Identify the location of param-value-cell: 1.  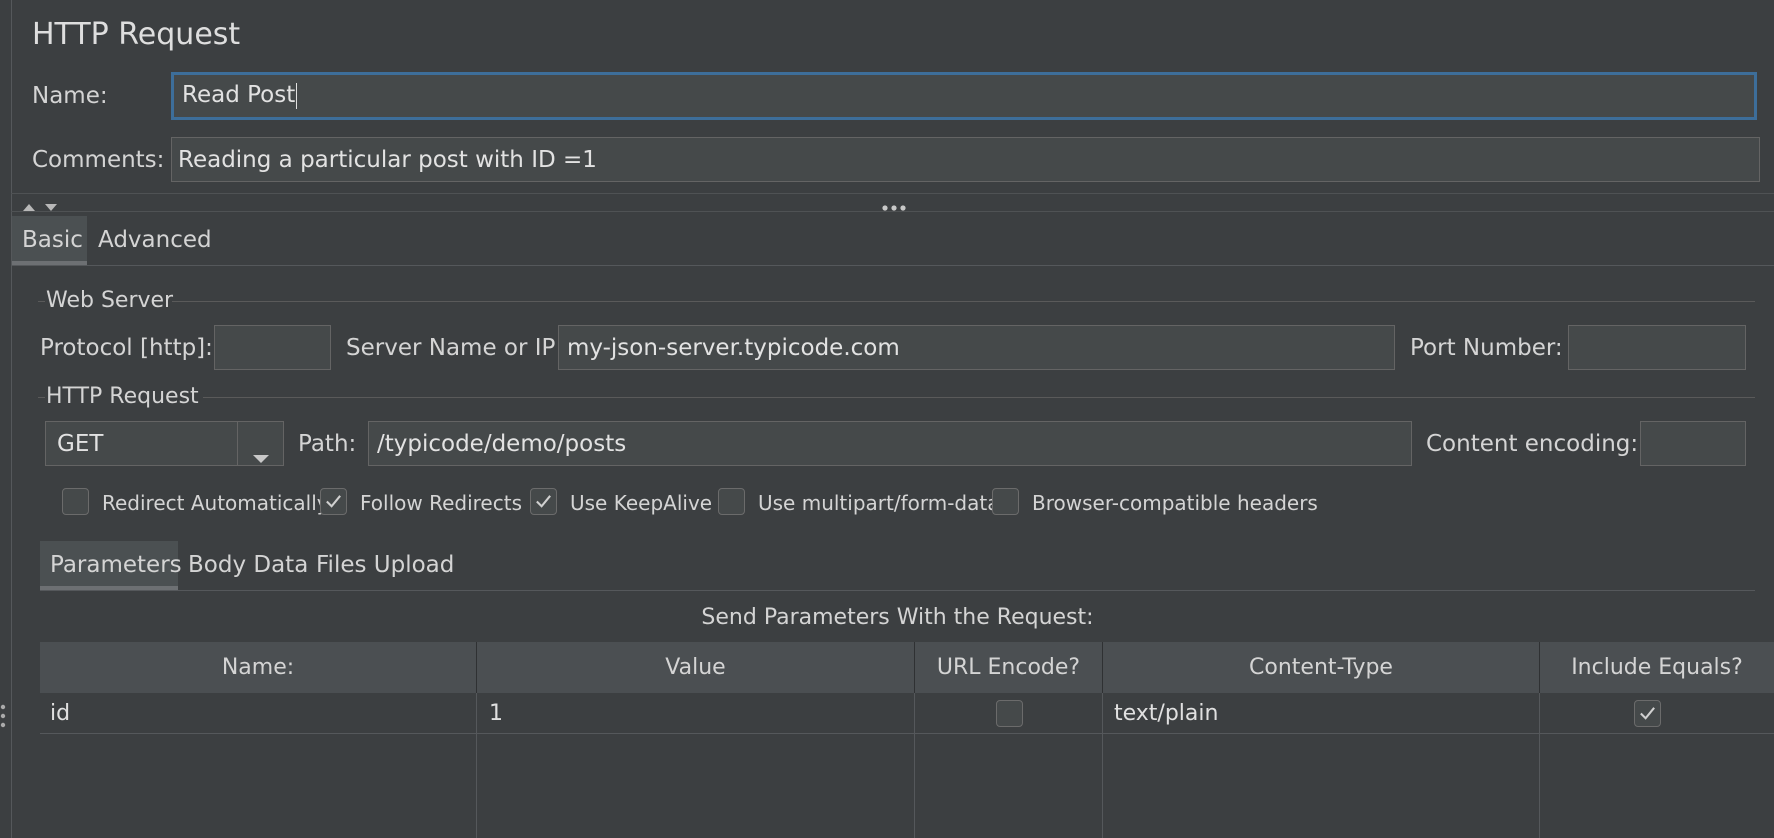
(496, 714).